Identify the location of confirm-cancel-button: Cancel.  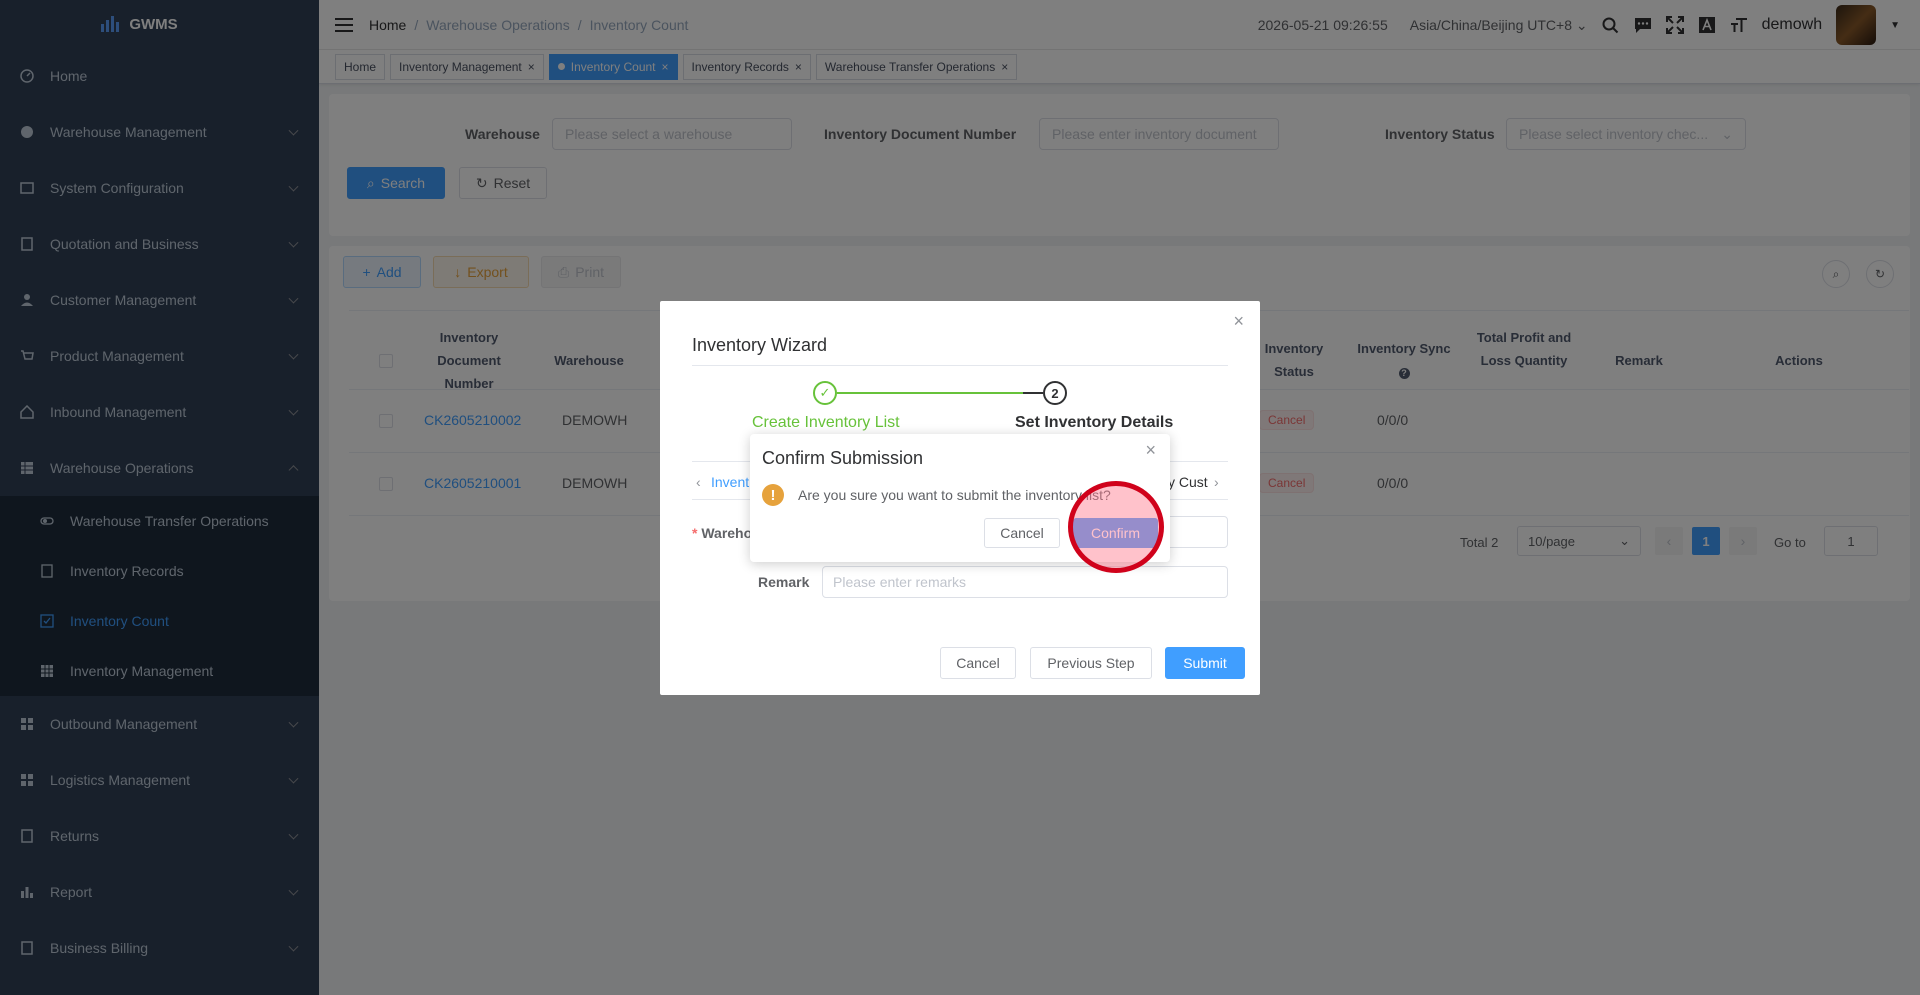
(1022, 533).